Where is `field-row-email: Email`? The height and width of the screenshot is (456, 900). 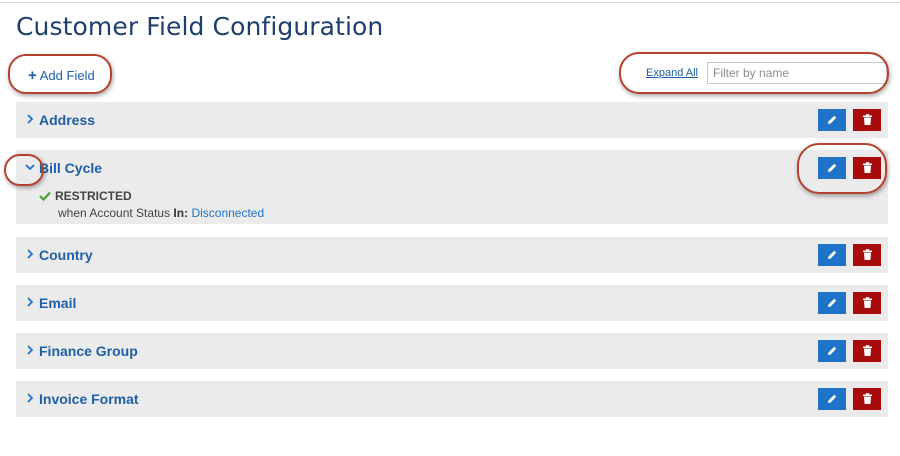
field-row-email: Email is located at coordinates (452, 303).